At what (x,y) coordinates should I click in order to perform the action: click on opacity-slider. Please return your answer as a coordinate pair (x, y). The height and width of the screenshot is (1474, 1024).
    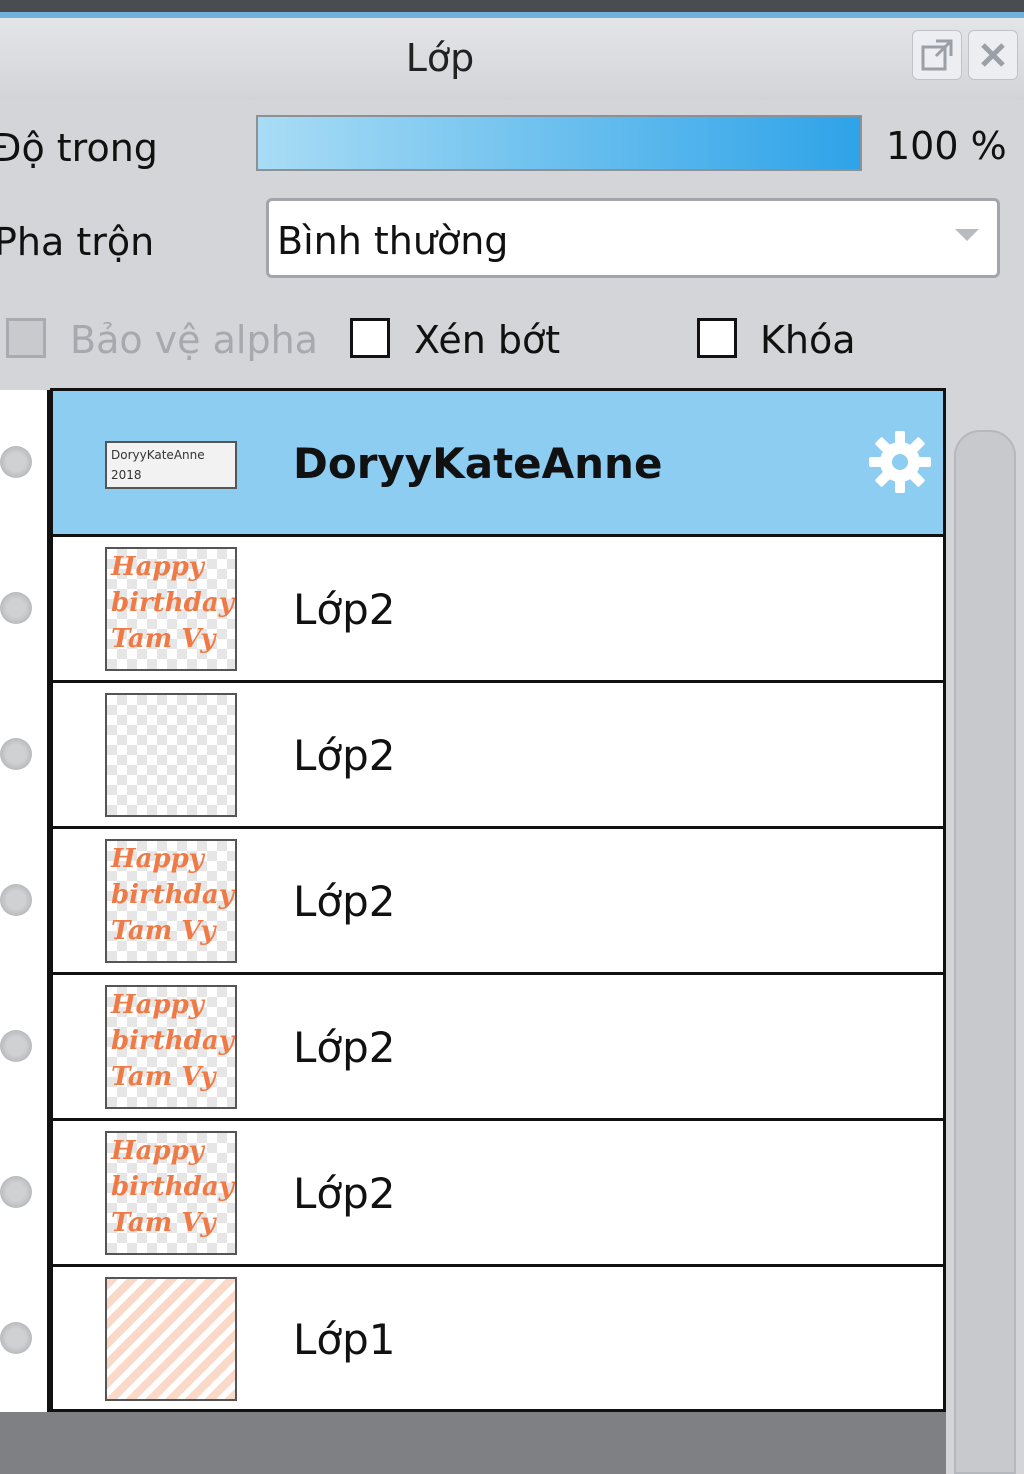
    Looking at the image, I should click on (559, 143).